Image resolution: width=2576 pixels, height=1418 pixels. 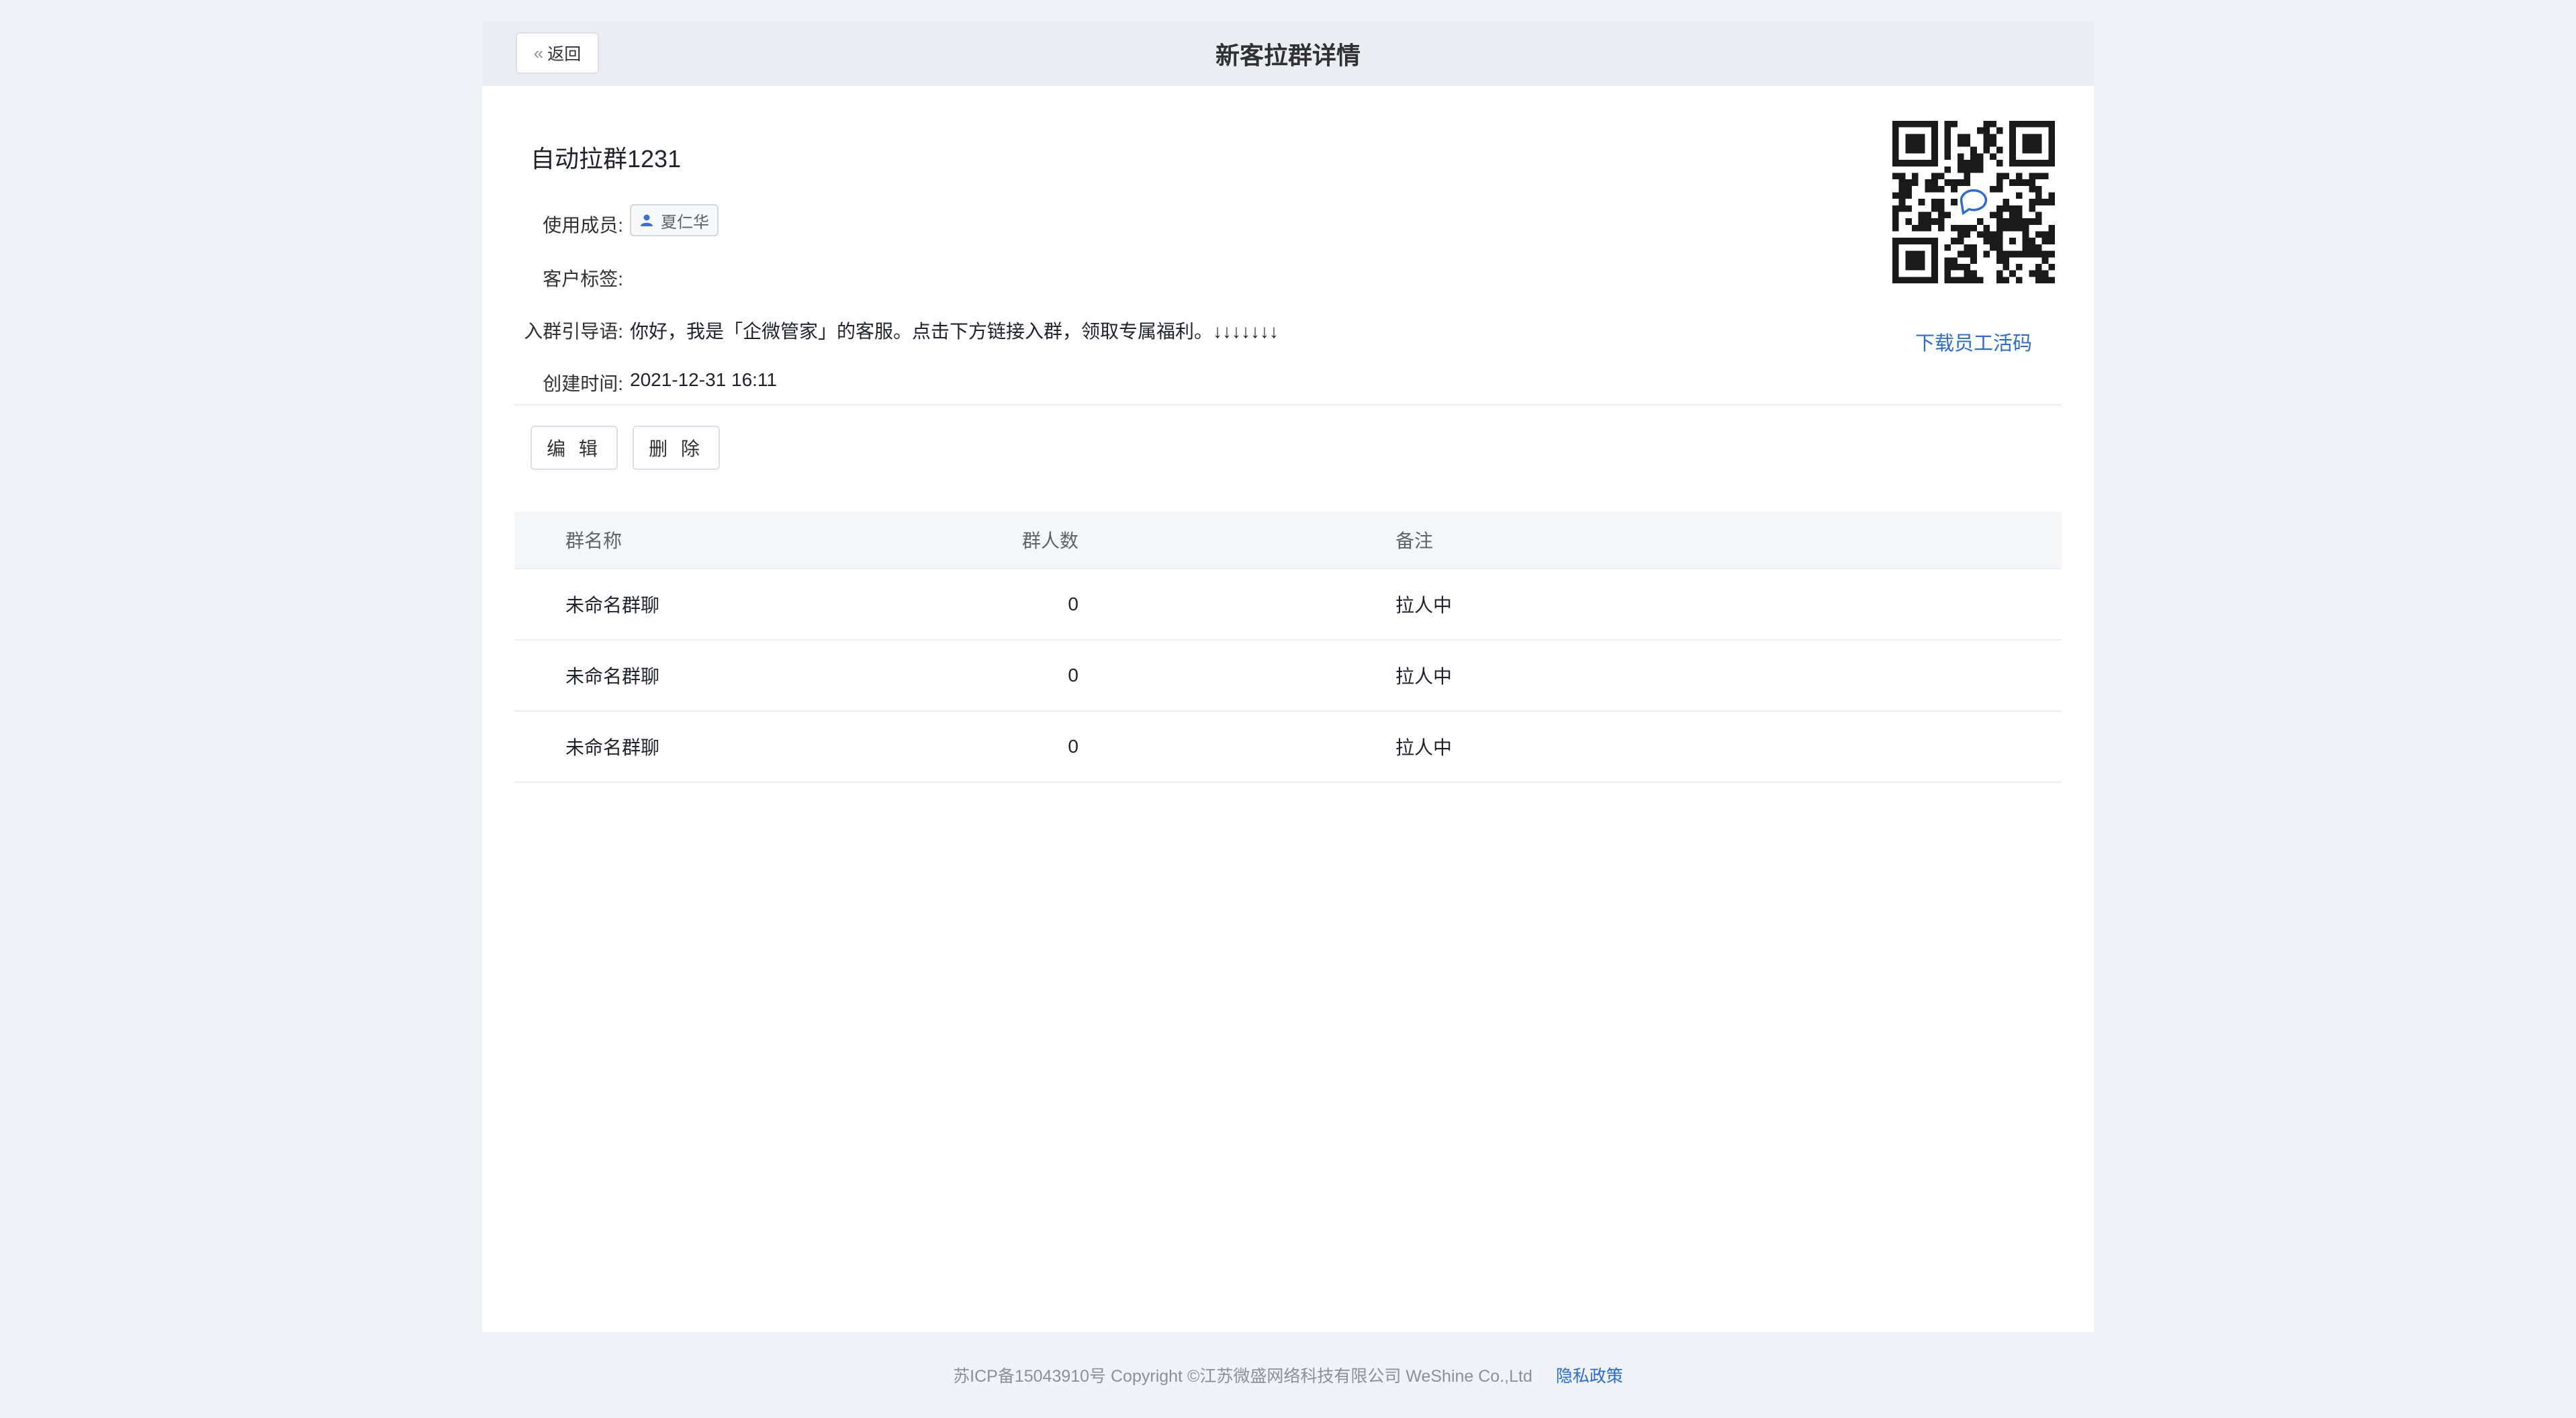 What do you see at coordinates (1974, 342) in the screenshot?
I see `download-qr-link: 下载员工活码` at bounding box center [1974, 342].